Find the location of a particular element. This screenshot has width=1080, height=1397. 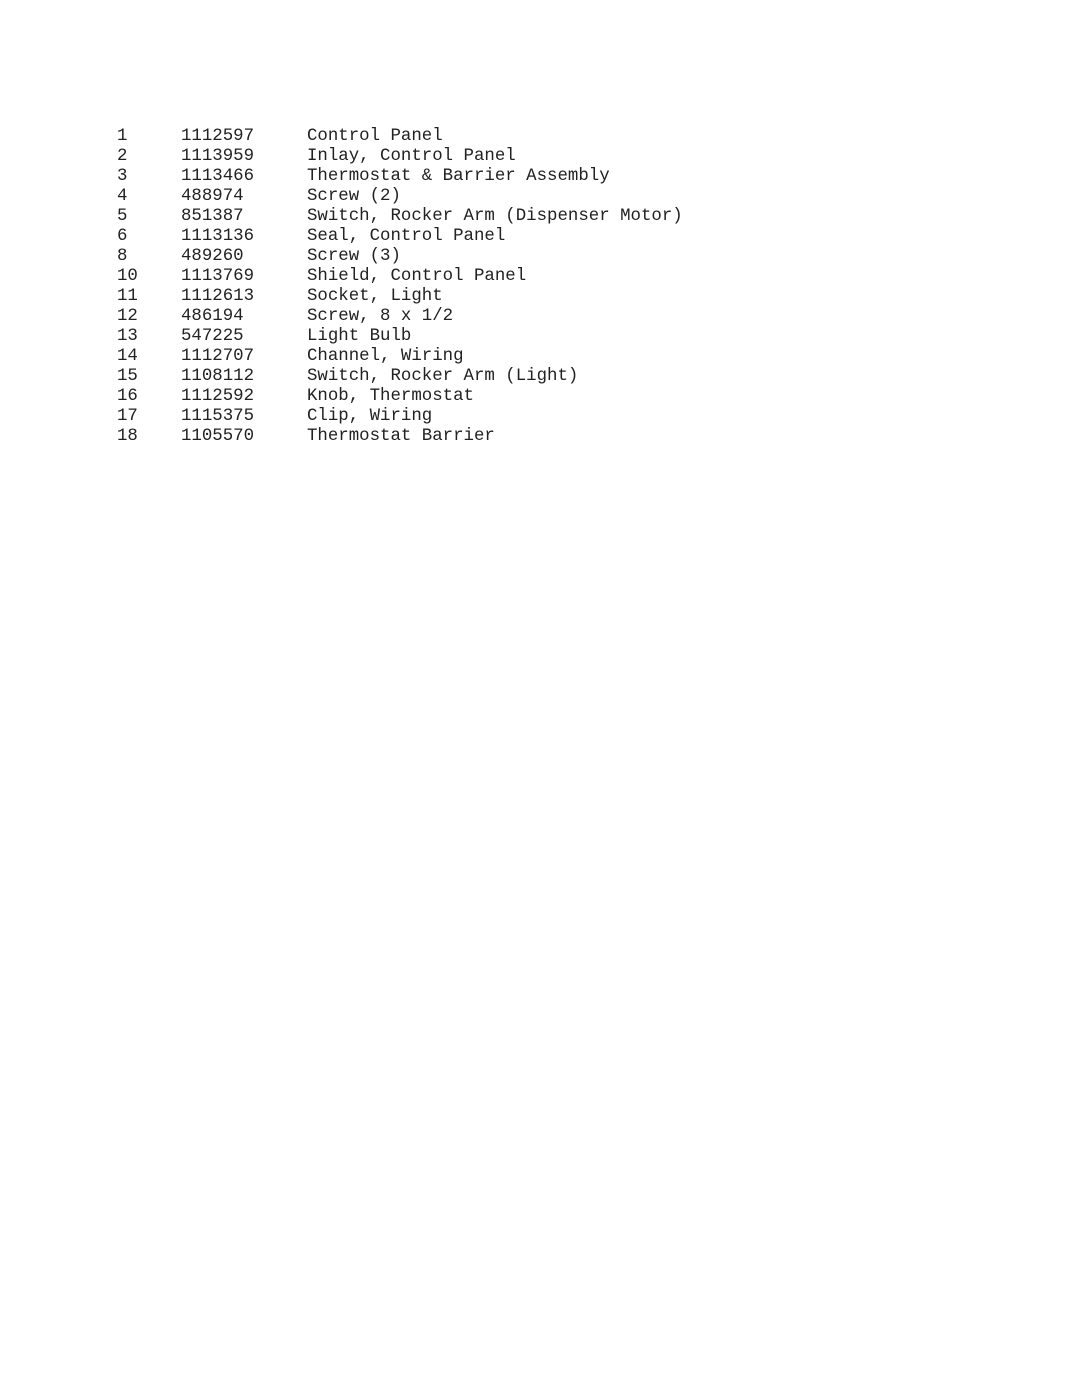

ref-number: 17 is located at coordinates (127, 416).